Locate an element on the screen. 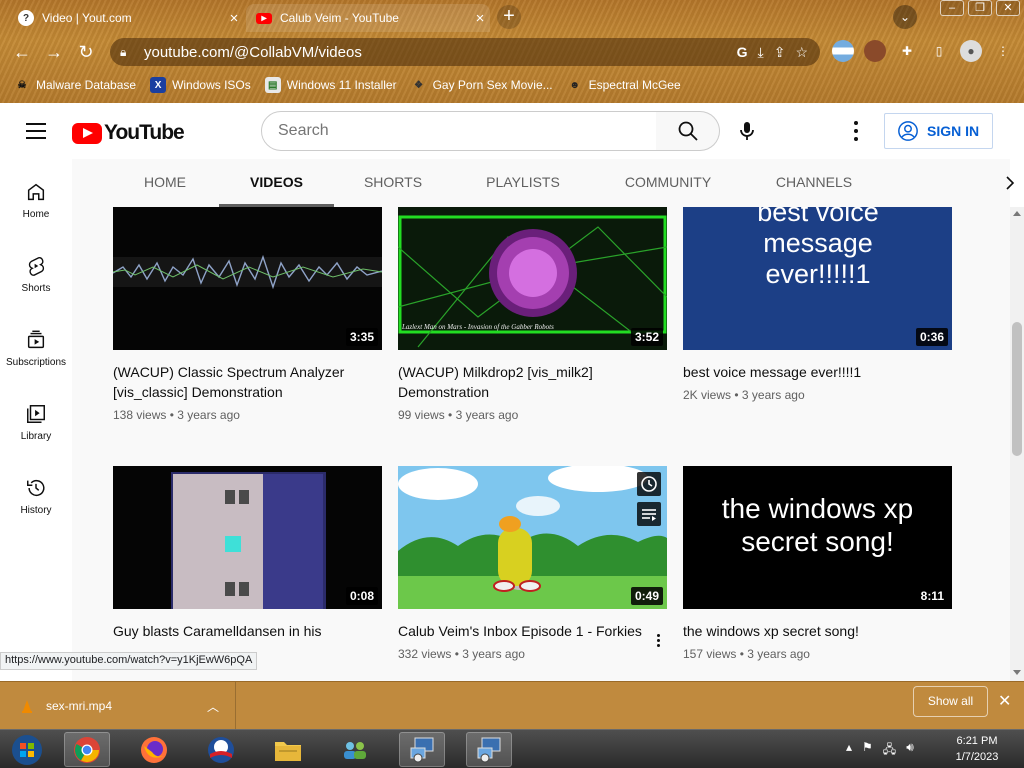 The image size is (1024, 768). watch-later-icon is located at coordinates (649, 484).